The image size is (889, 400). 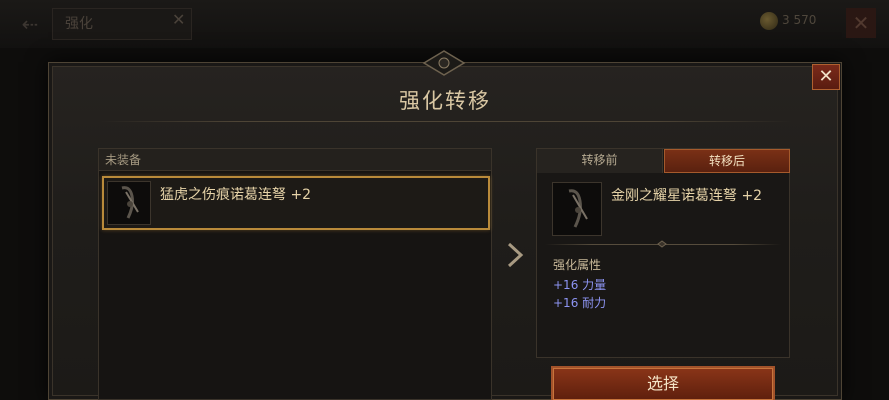 What do you see at coordinates (79, 24) in the screenshot?
I see `background-tab-label: 强化` at bounding box center [79, 24].